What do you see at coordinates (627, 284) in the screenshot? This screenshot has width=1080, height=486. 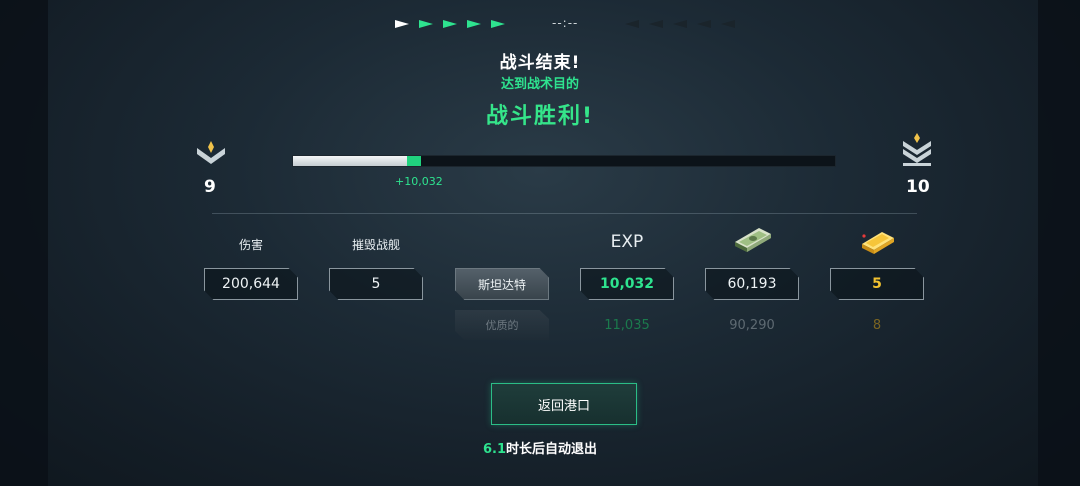 I see `exp-value: 10,032` at bounding box center [627, 284].